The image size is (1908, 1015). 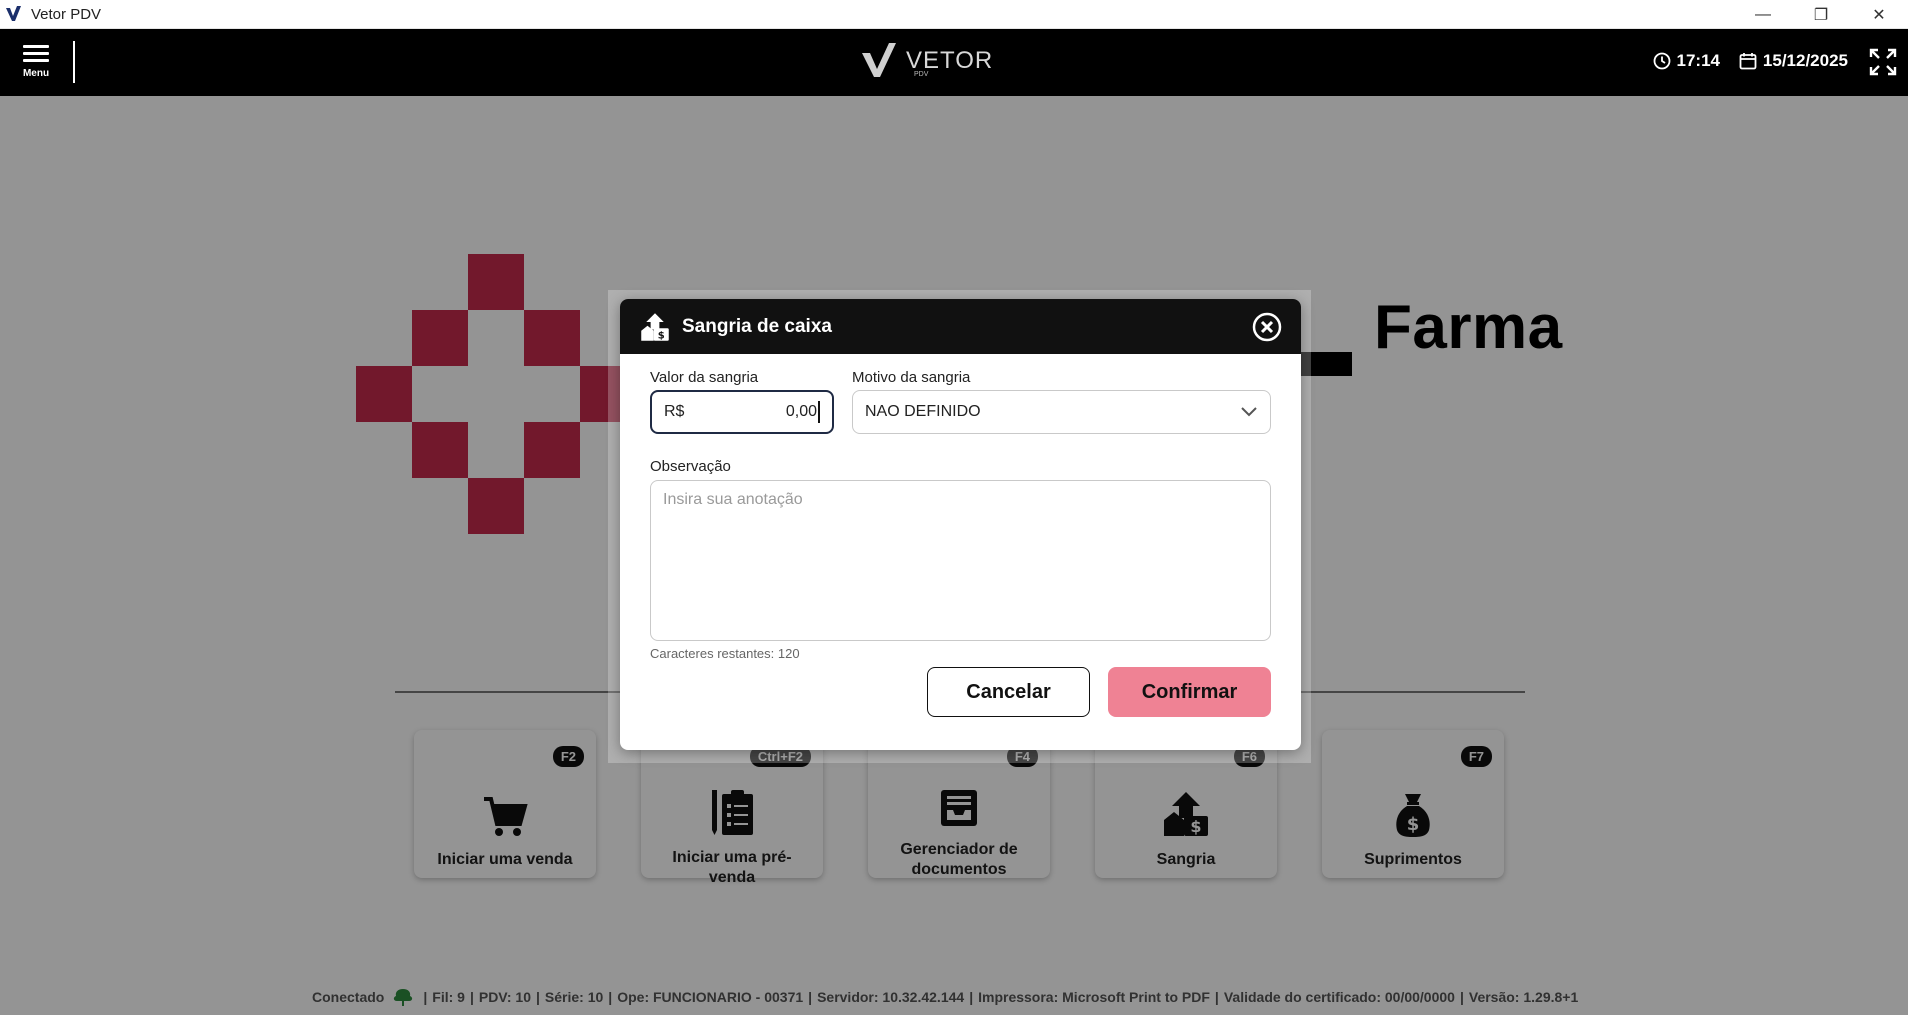 What do you see at coordinates (733, 499) in the screenshot?
I see `obs-placeholder: Insira sua anotação` at bounding box center [733, 499].